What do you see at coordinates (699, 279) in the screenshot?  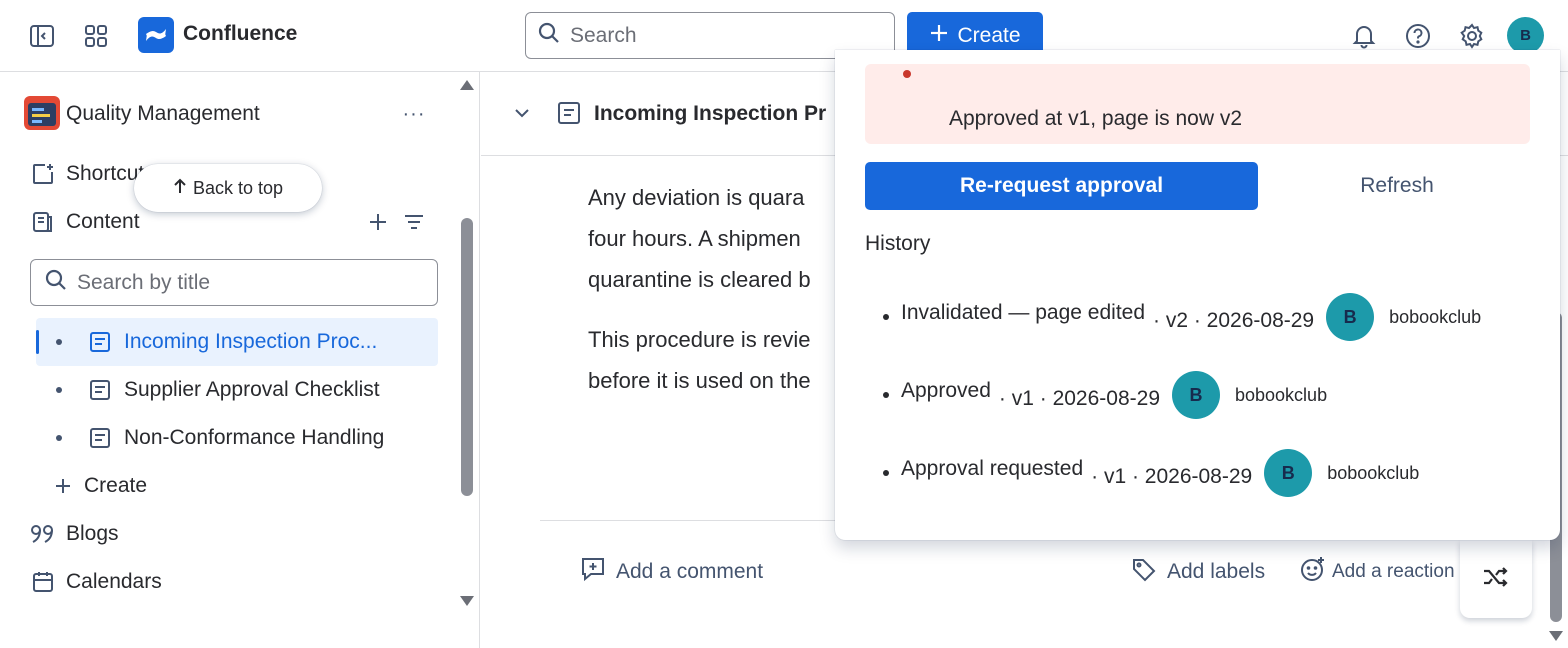 I see `body-line: quarantine is cleared b` at bounding box center [699, 279].